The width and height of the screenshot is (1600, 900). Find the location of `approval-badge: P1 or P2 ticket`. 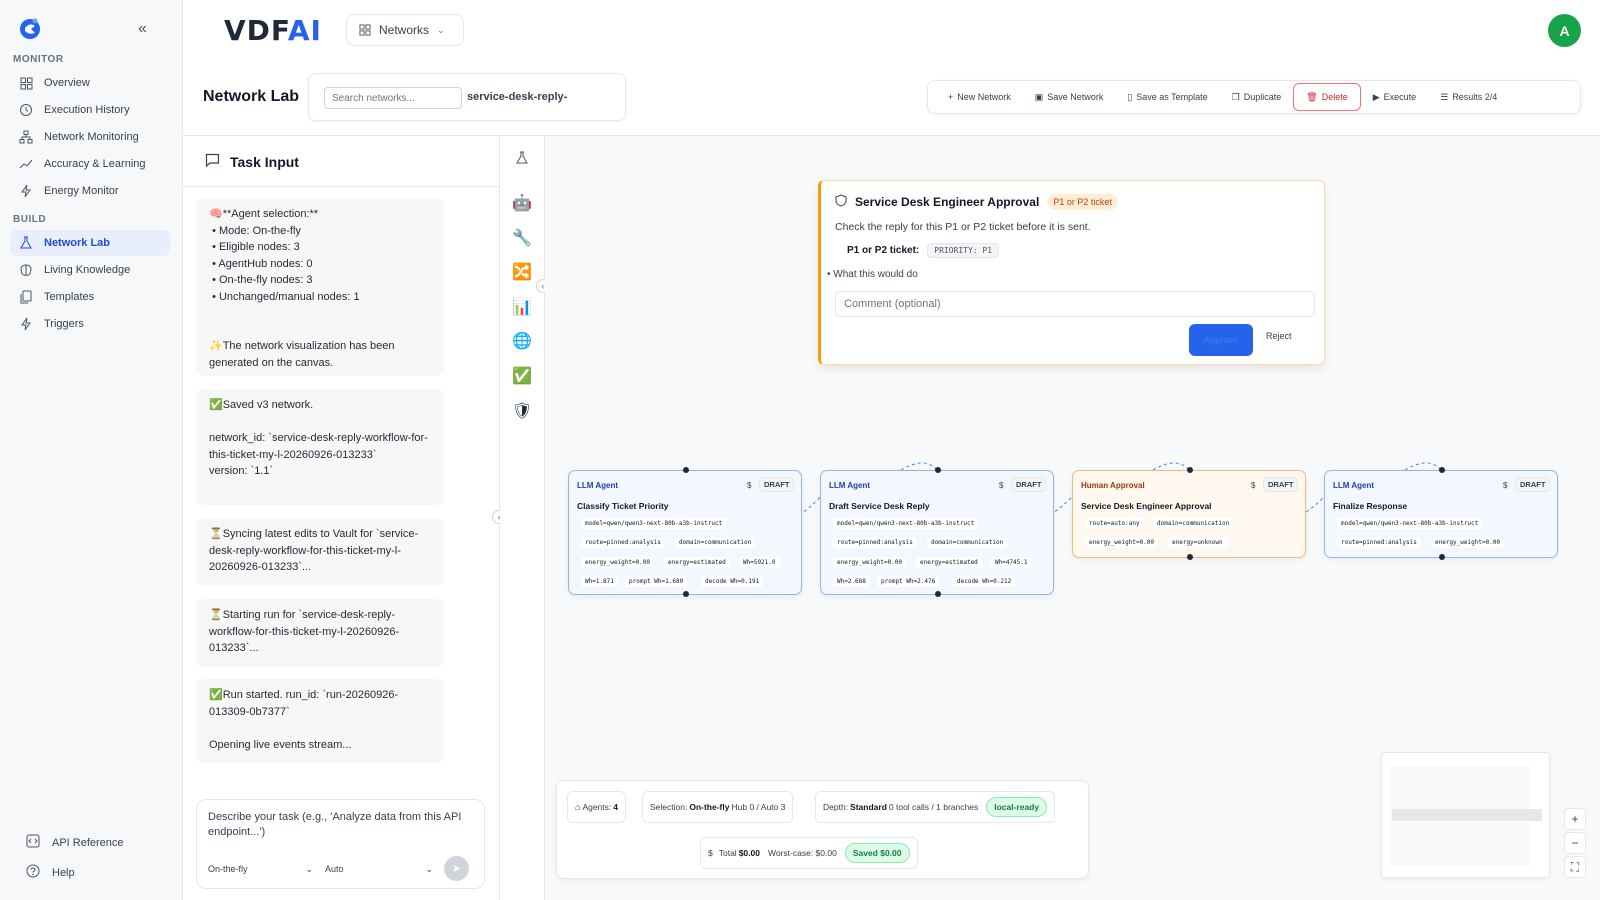

approval-badge: P1 or P2 ticket is located at coordinates (1082, 202).